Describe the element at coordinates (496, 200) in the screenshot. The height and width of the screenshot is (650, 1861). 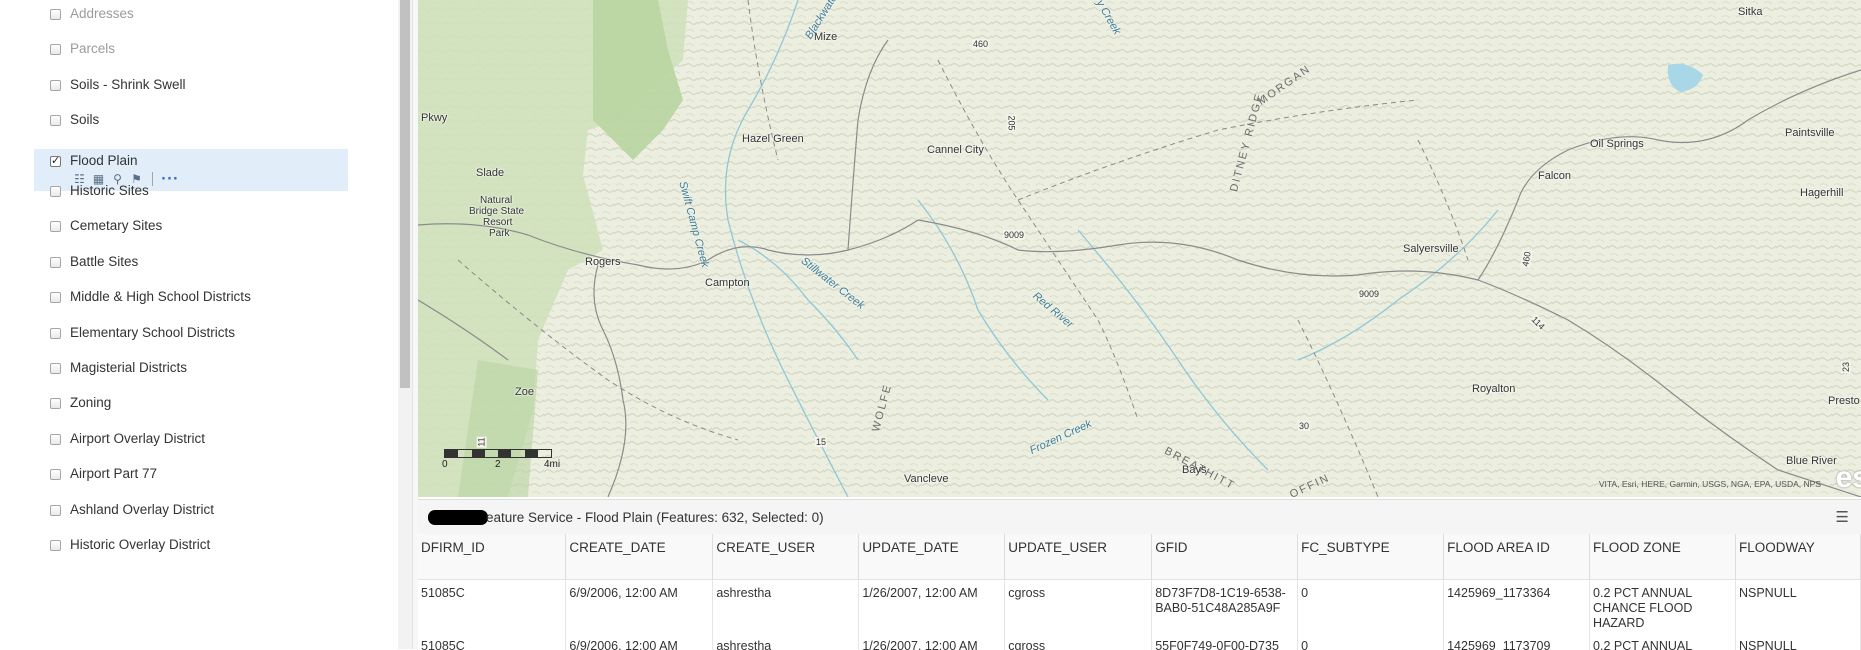
I see `map-label-park: Natural` at that location.